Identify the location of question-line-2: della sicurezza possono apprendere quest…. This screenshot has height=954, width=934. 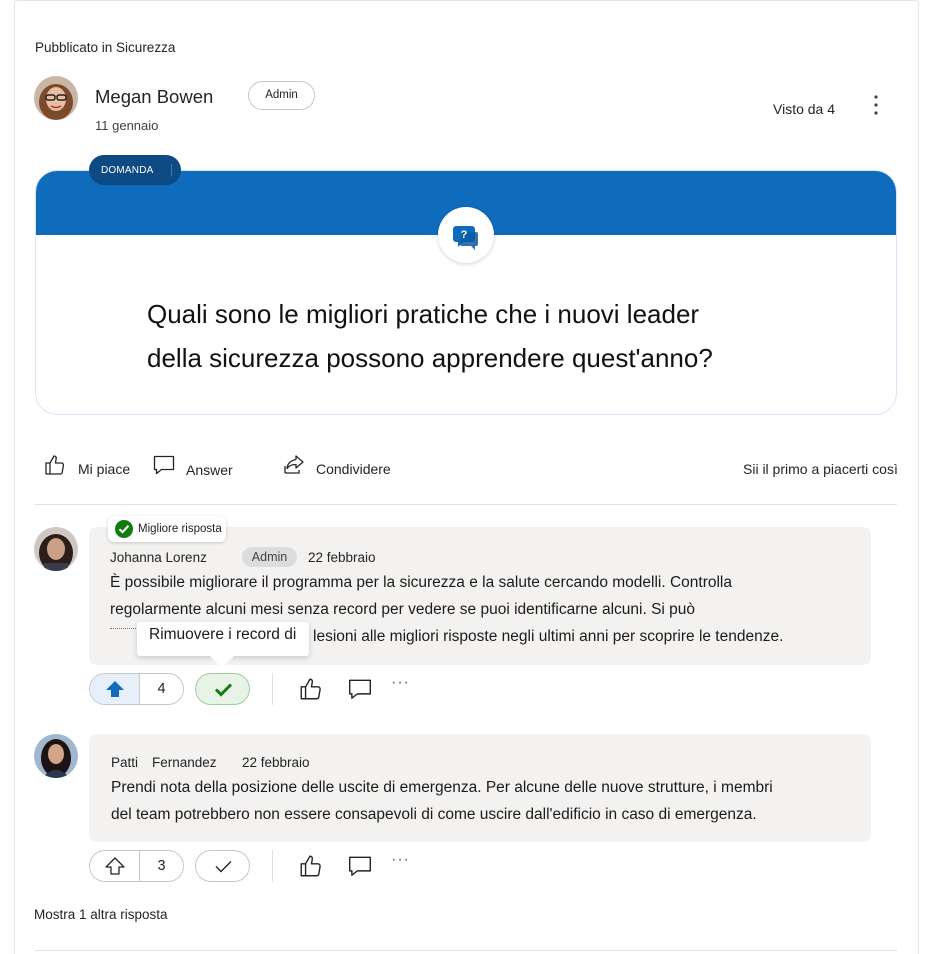
(430, 358).